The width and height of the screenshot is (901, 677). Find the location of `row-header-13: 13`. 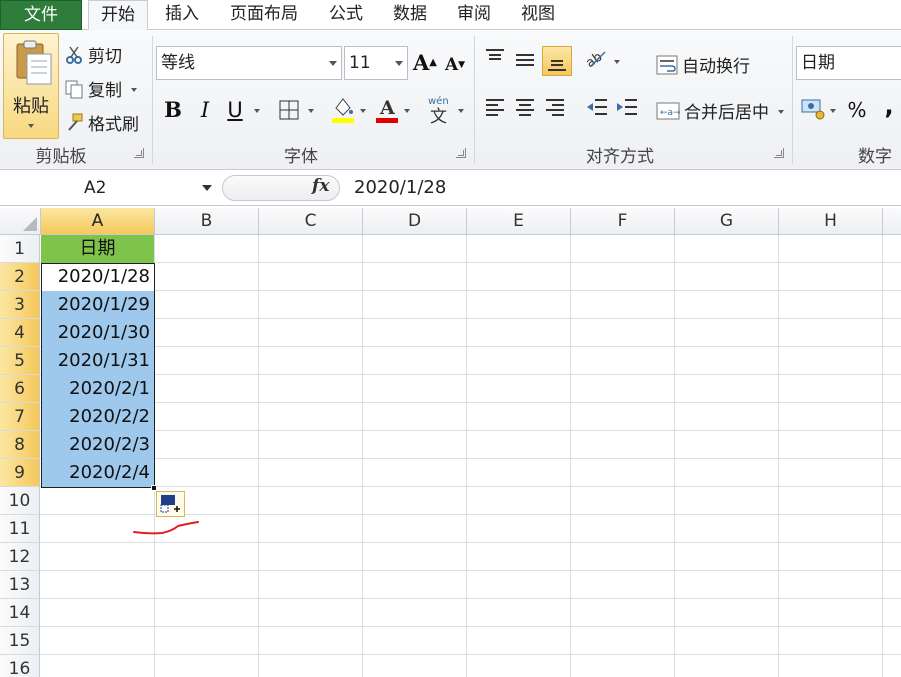

row-header-13: 13 is located at coordinates (20, 585).